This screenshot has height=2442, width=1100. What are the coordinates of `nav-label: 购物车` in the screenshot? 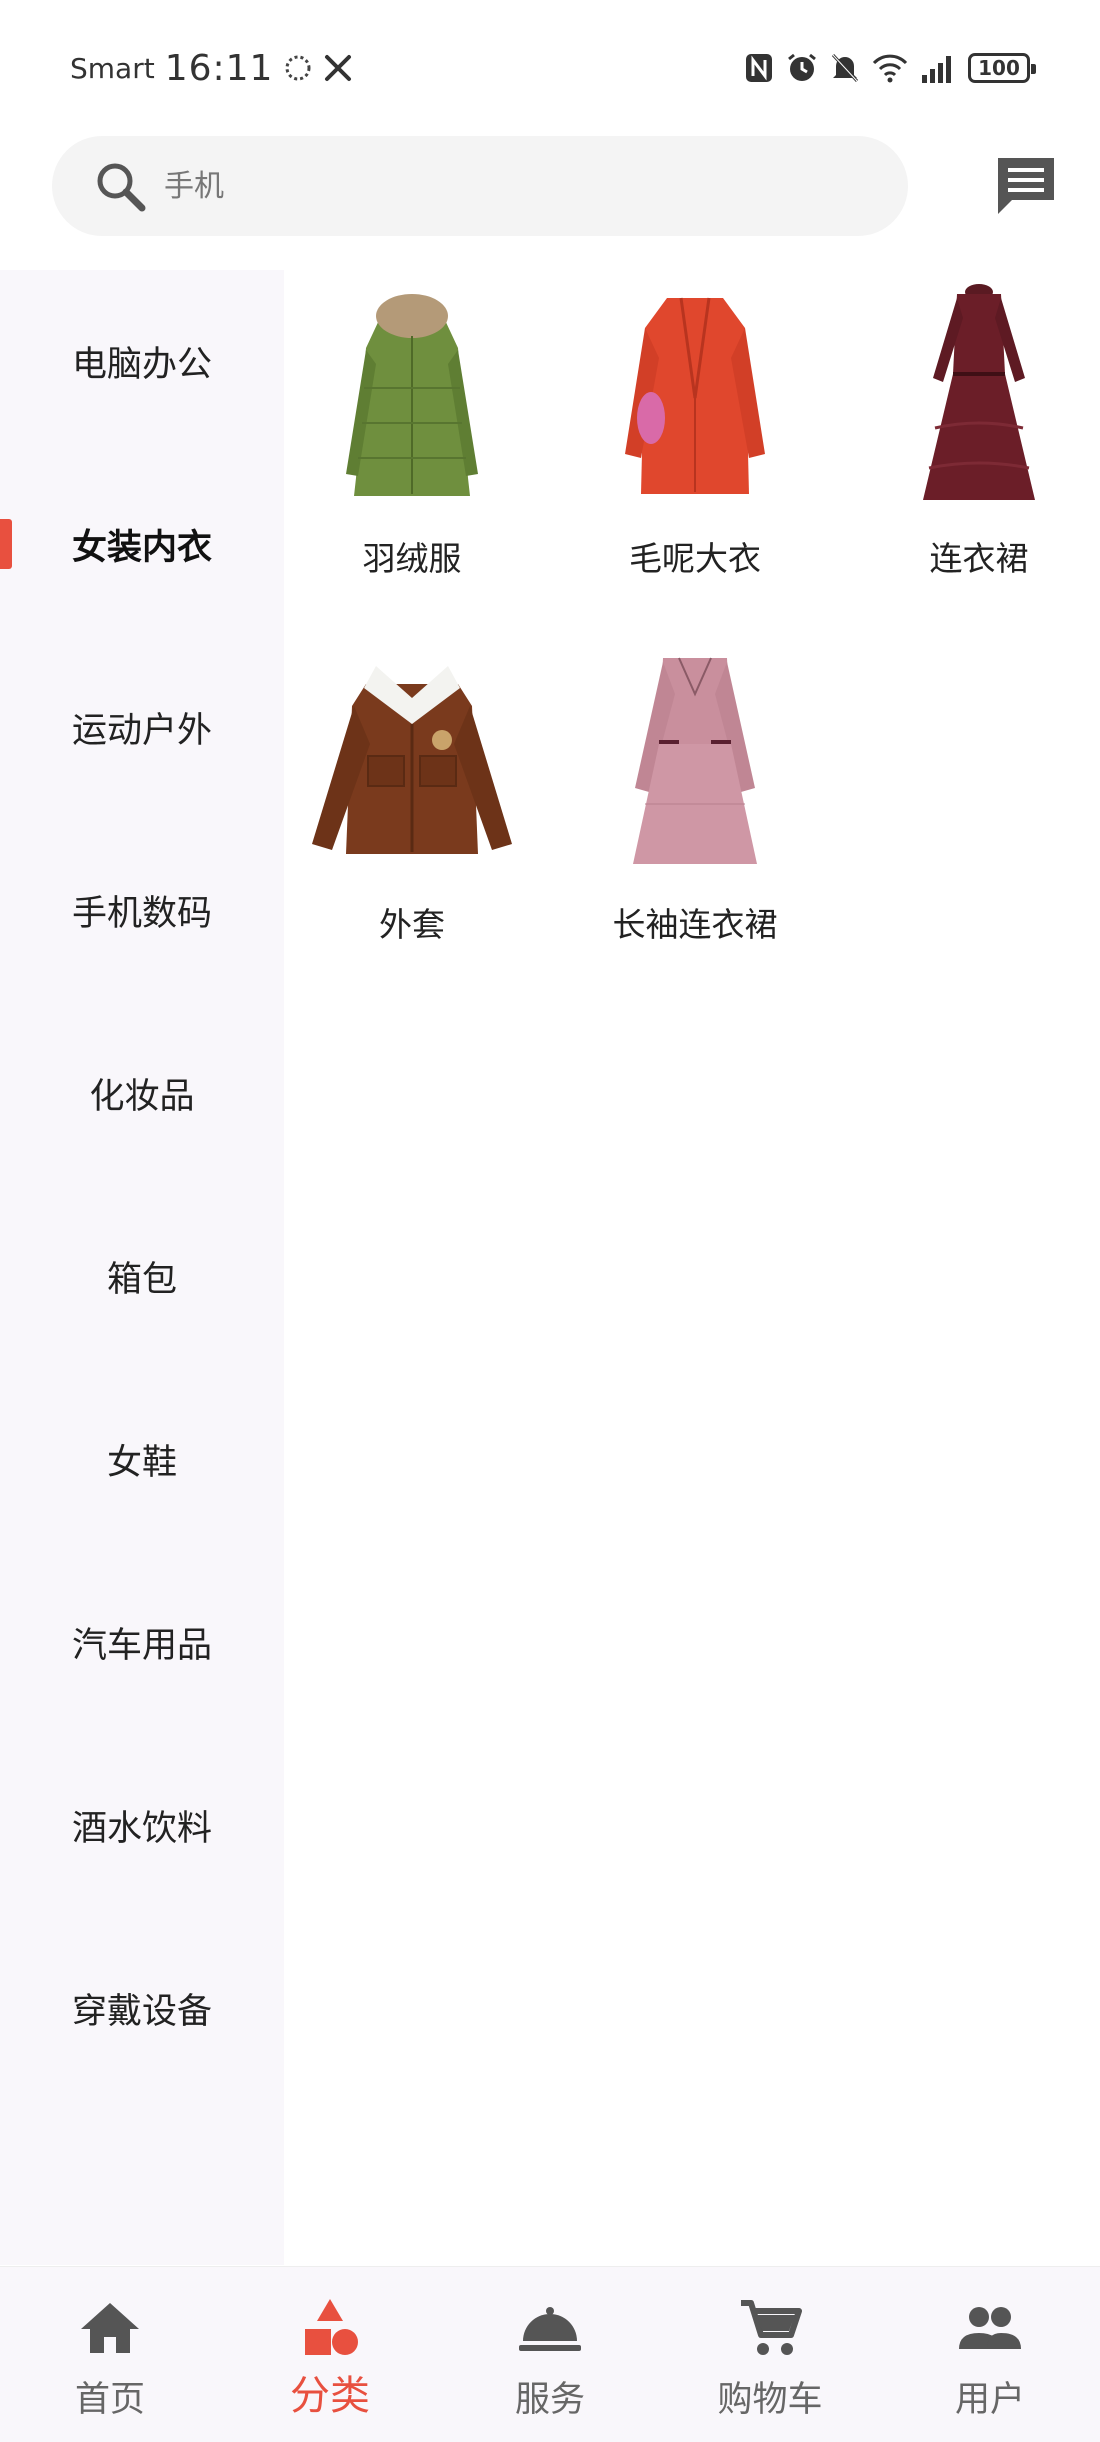 It's located at (770, 2400).